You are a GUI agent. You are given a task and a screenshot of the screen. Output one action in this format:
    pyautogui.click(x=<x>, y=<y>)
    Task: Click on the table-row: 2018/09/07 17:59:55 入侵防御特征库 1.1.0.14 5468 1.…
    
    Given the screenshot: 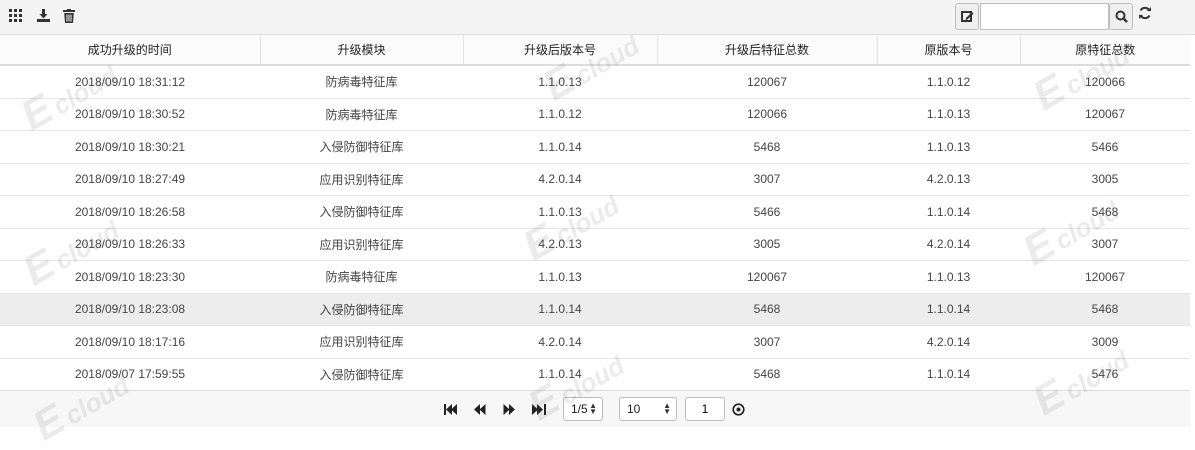 What is the action you would take?
    pyautogui.click(x=595, y=374)
    